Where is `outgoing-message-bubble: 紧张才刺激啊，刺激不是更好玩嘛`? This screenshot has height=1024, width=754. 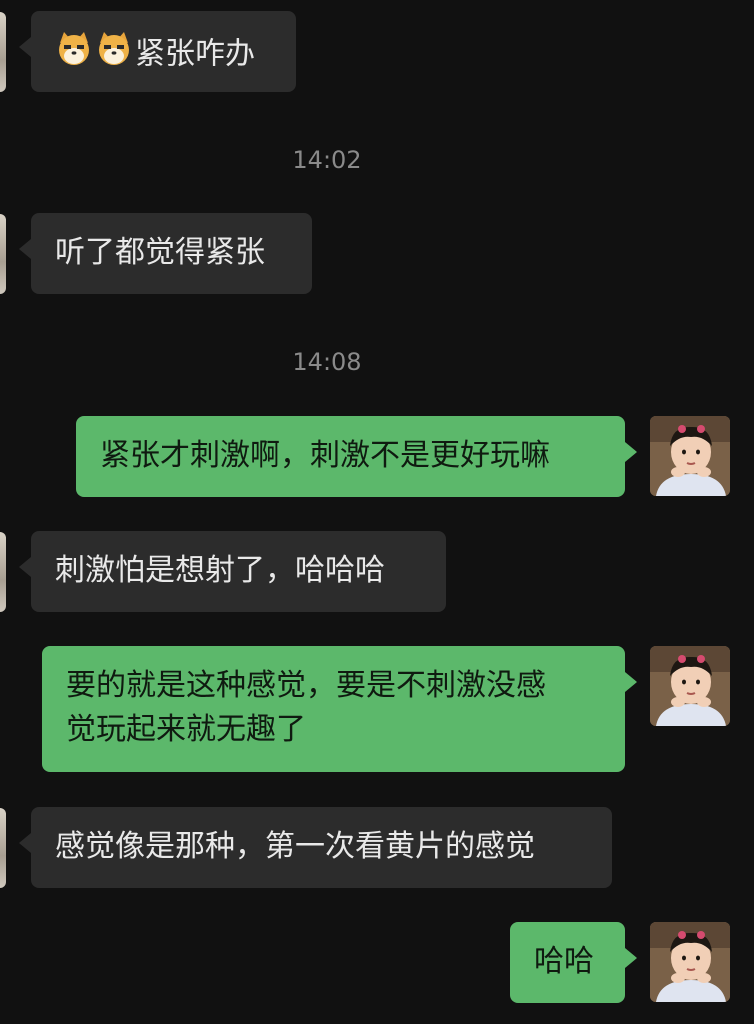
outgoing-message-bubble: 紧张才刺激啊，刺激不是更好玩嘛 is located at coordinates (356, 456).